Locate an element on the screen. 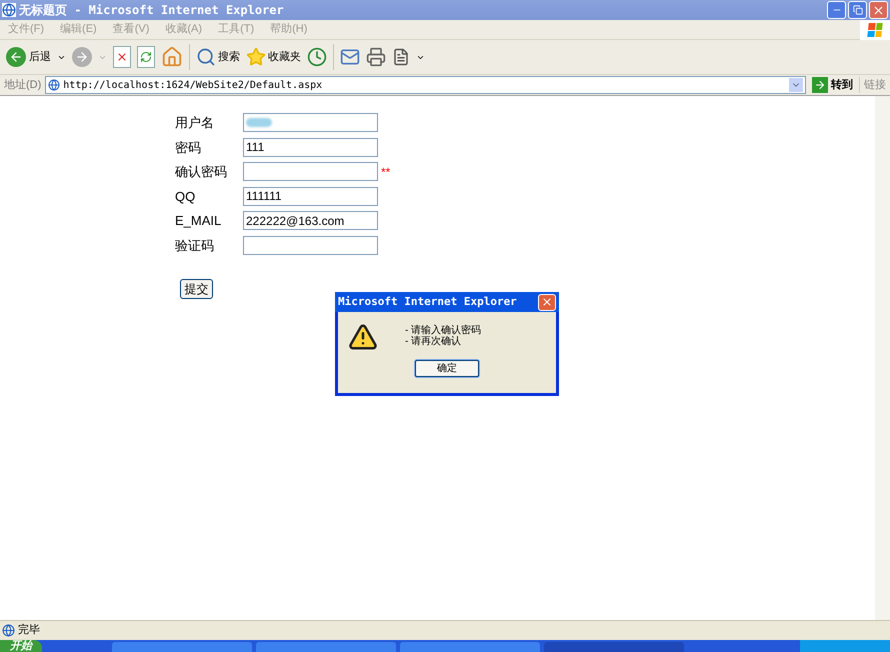  field-label: 验证码 is located at coordinates (195, 245).